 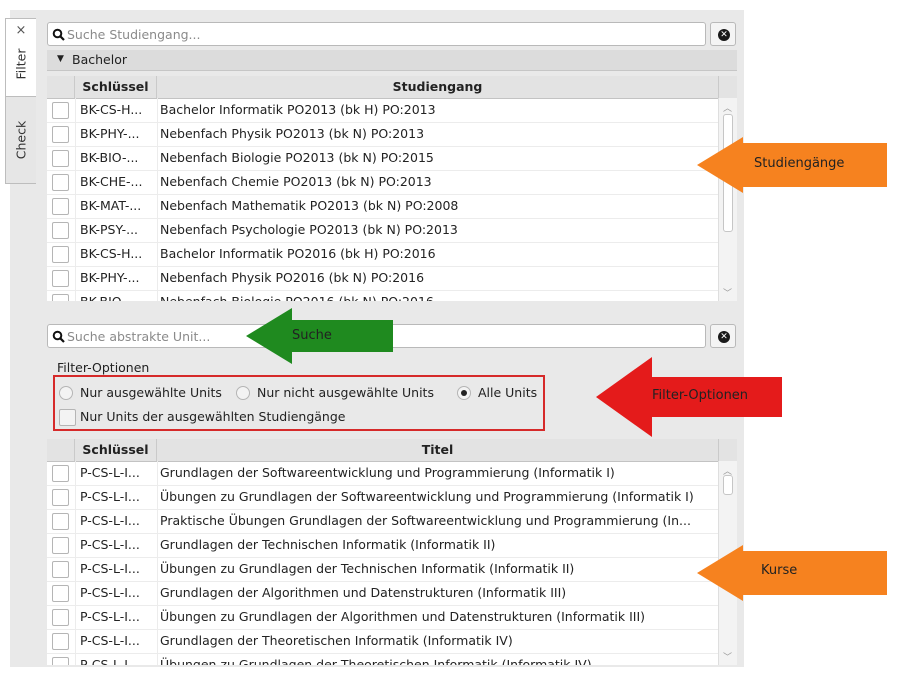 I want to click on clear-icon: ✕, so click(x=724, y=35).